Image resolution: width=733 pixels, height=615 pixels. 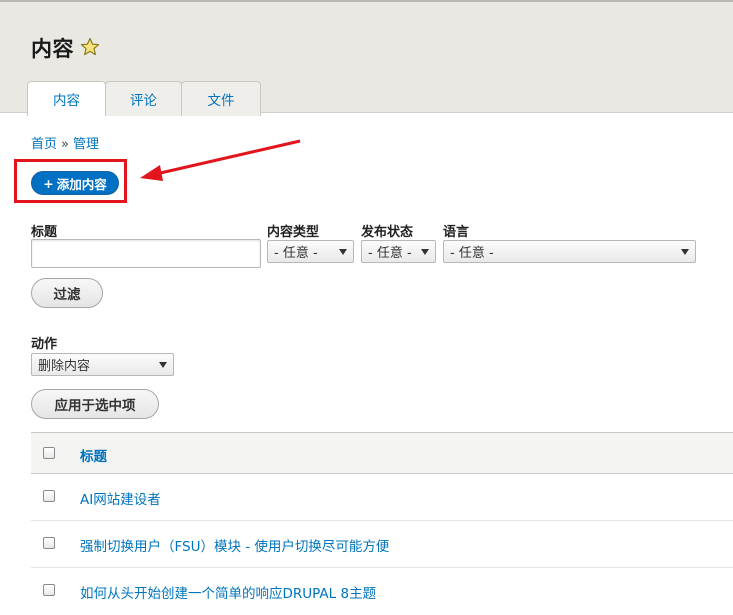 I want to click on table-header: 标题, so click(x=382, y=453).